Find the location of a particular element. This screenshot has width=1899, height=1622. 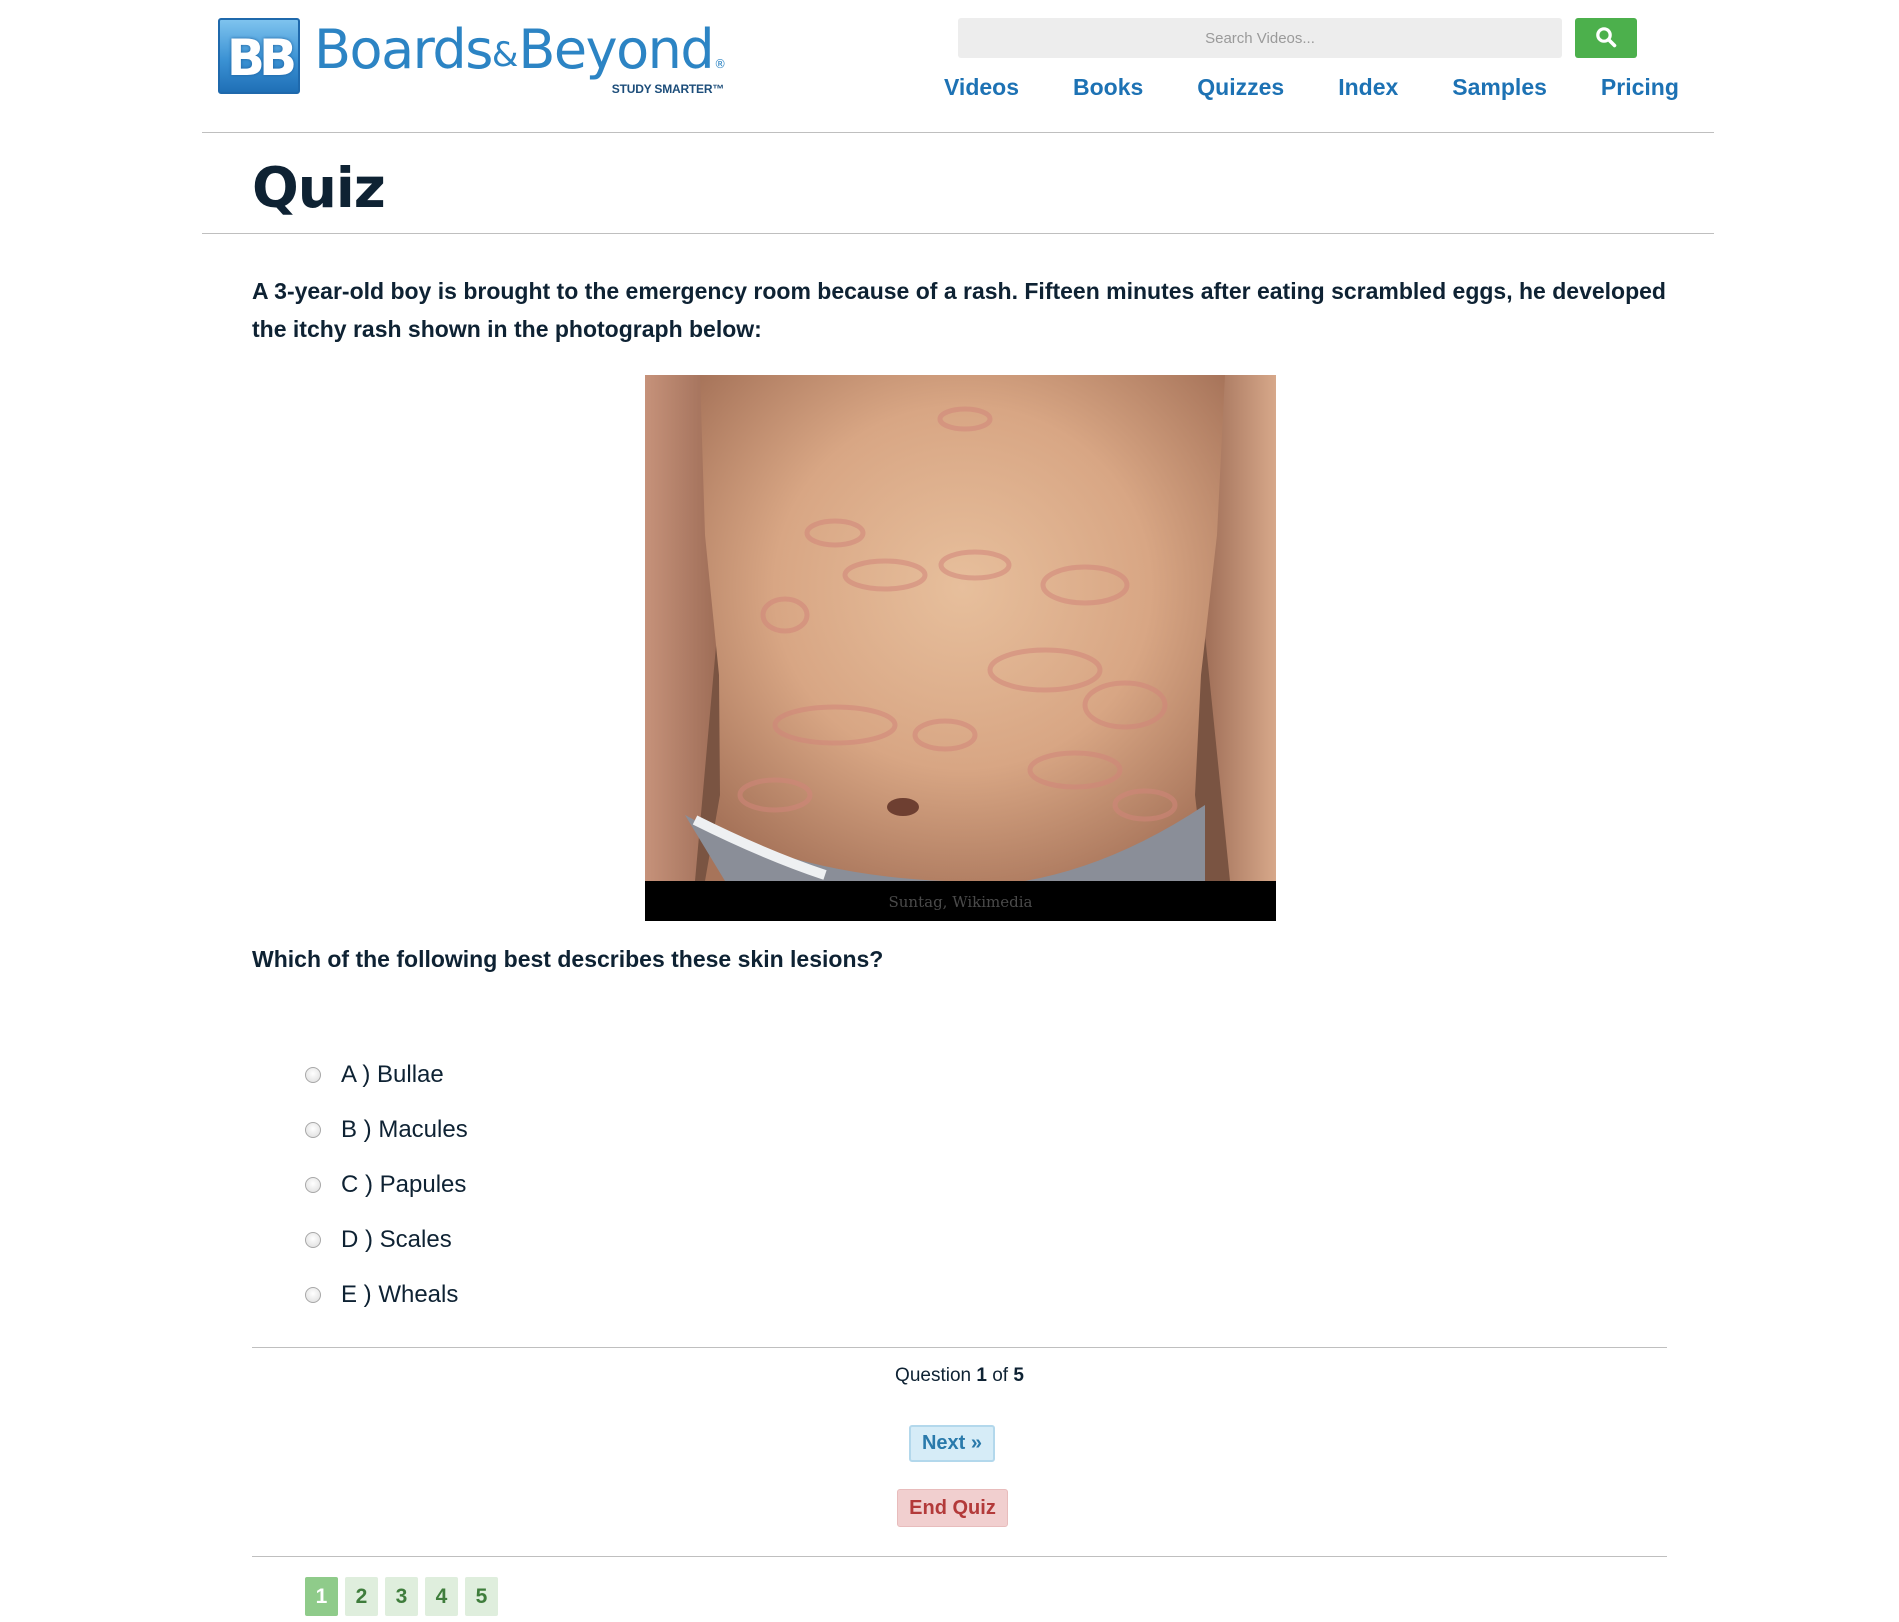

next-button: Next » is located at coordinates (952, 1443).